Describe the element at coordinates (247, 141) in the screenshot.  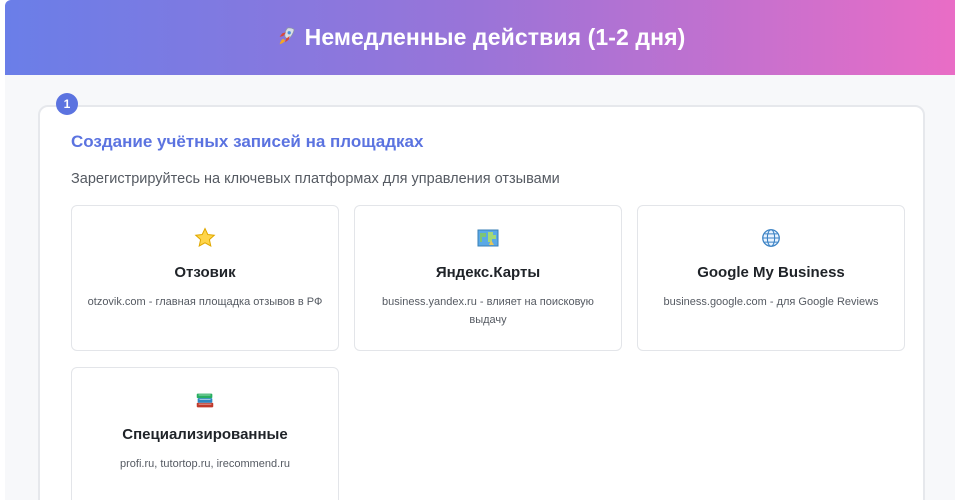
I see `step-title: Создание учётных записей на площадках` at that location.